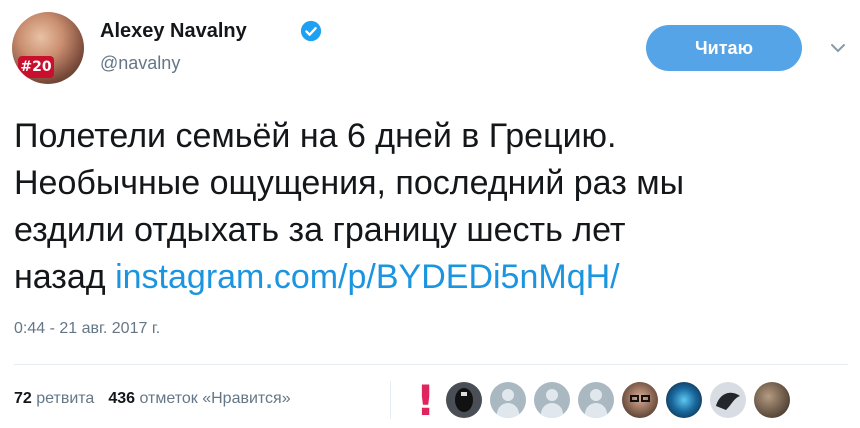  Describe the element at coordinates (36, 67) in the screenshot. I see `avatar-badge: #20` at that location.